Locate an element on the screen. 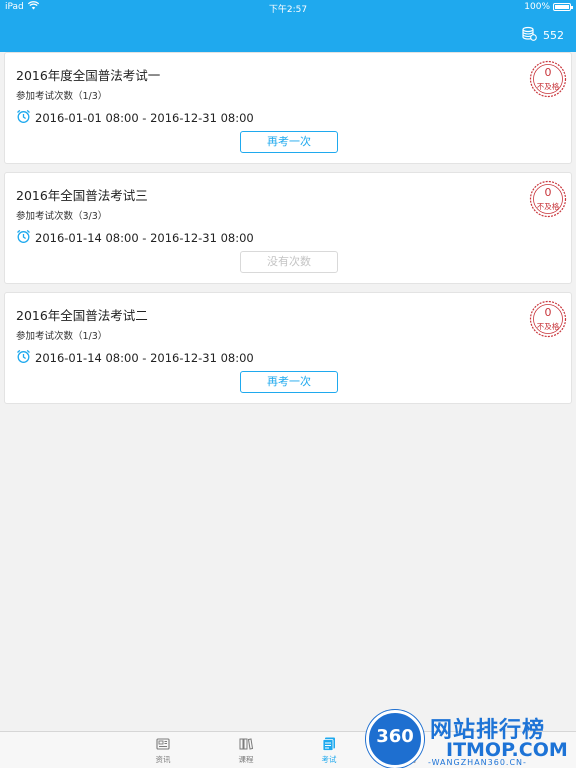  watermark-domain: -WANGZHAN360.CN- is located at coordinates (477, 762).